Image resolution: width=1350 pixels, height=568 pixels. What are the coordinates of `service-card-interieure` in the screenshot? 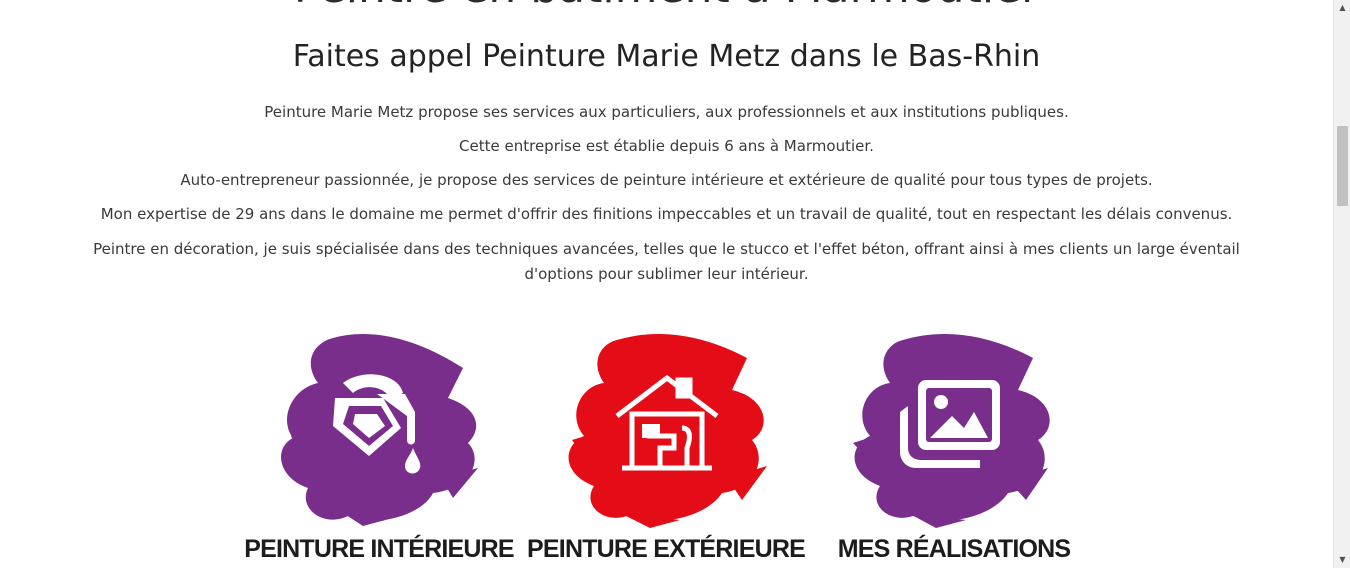 It's located at (380, 428).